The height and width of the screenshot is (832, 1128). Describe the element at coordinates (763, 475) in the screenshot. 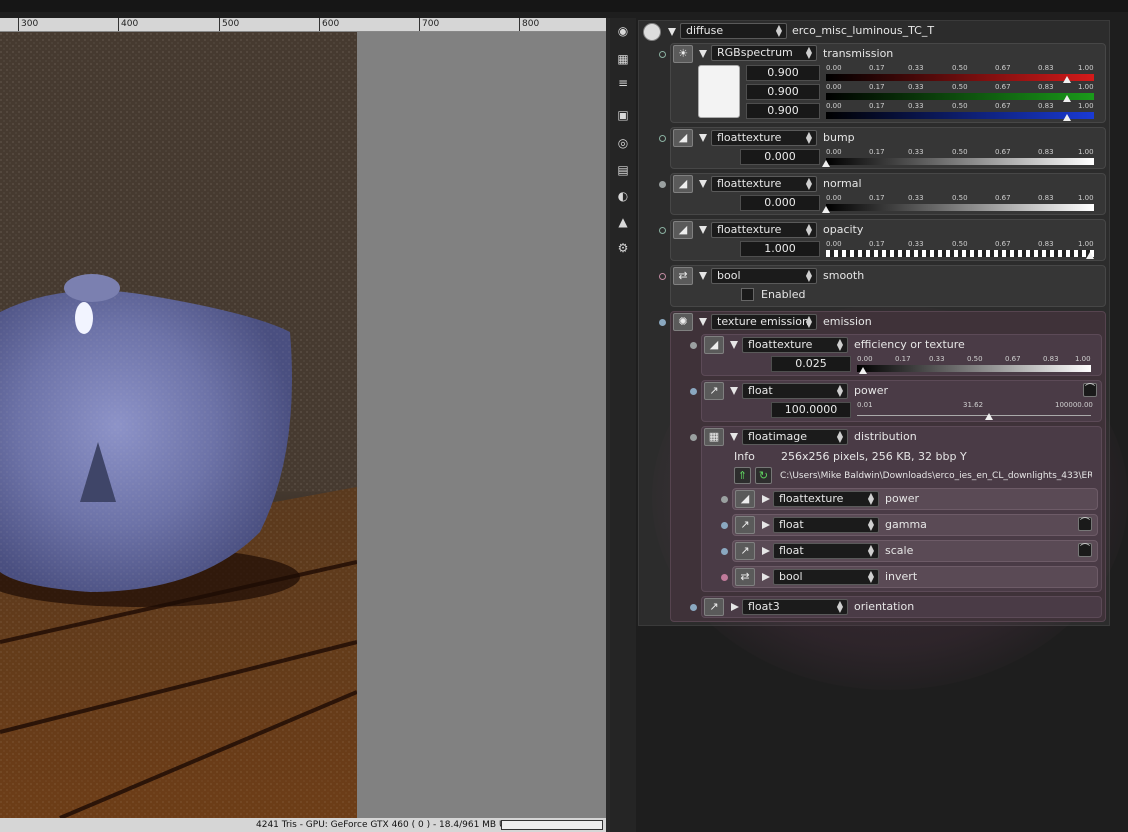

I see `reload-icon: ↻` at that location.